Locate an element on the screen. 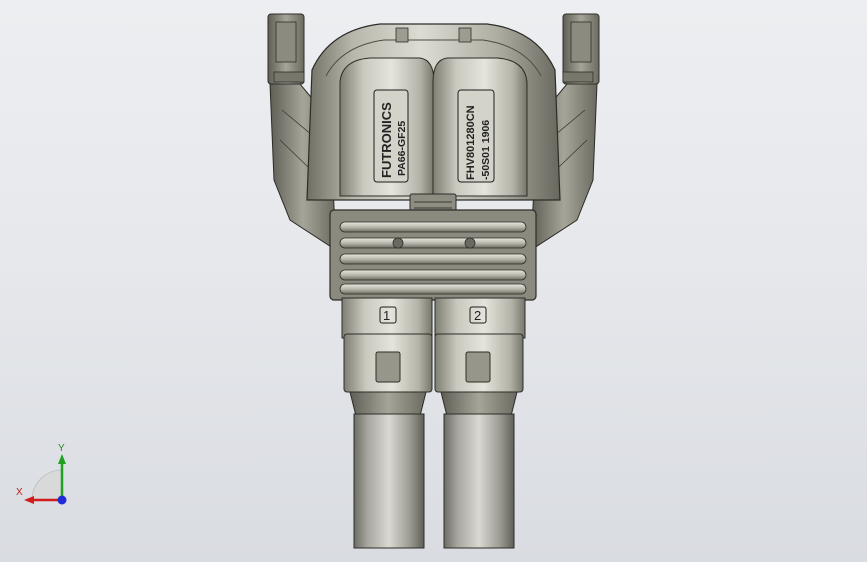  ribbed-section is located at coordinates (433, 255).